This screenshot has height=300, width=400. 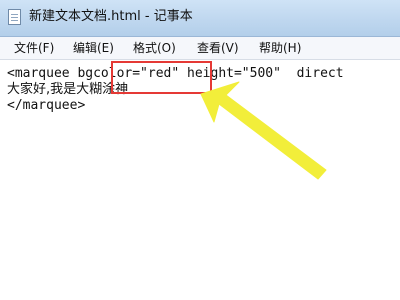 I want to click on menu-bar: 文件(F) 编辑(E) 格式(O) 查看(V) 帮助(H), so click(x=200, y=48).